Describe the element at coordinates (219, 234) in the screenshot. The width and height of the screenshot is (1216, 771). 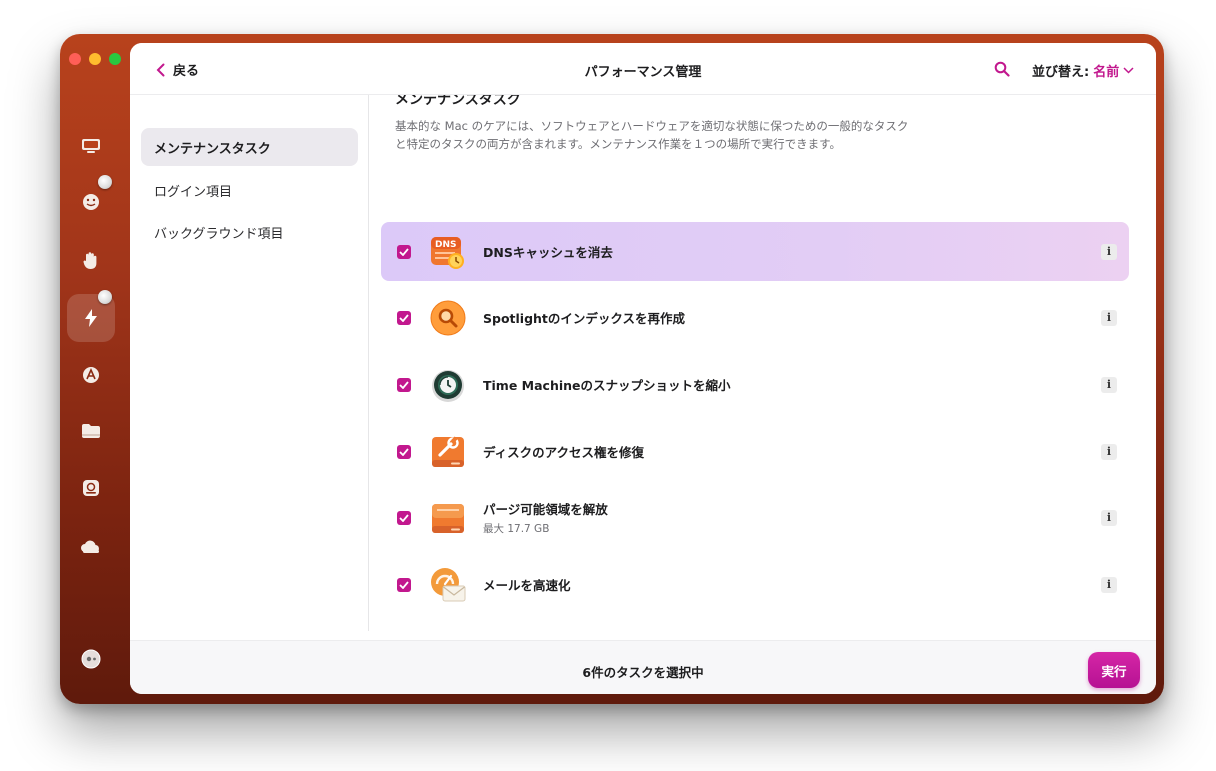
I see `sidebar-item-label: バックグラウンド項目` at that location.